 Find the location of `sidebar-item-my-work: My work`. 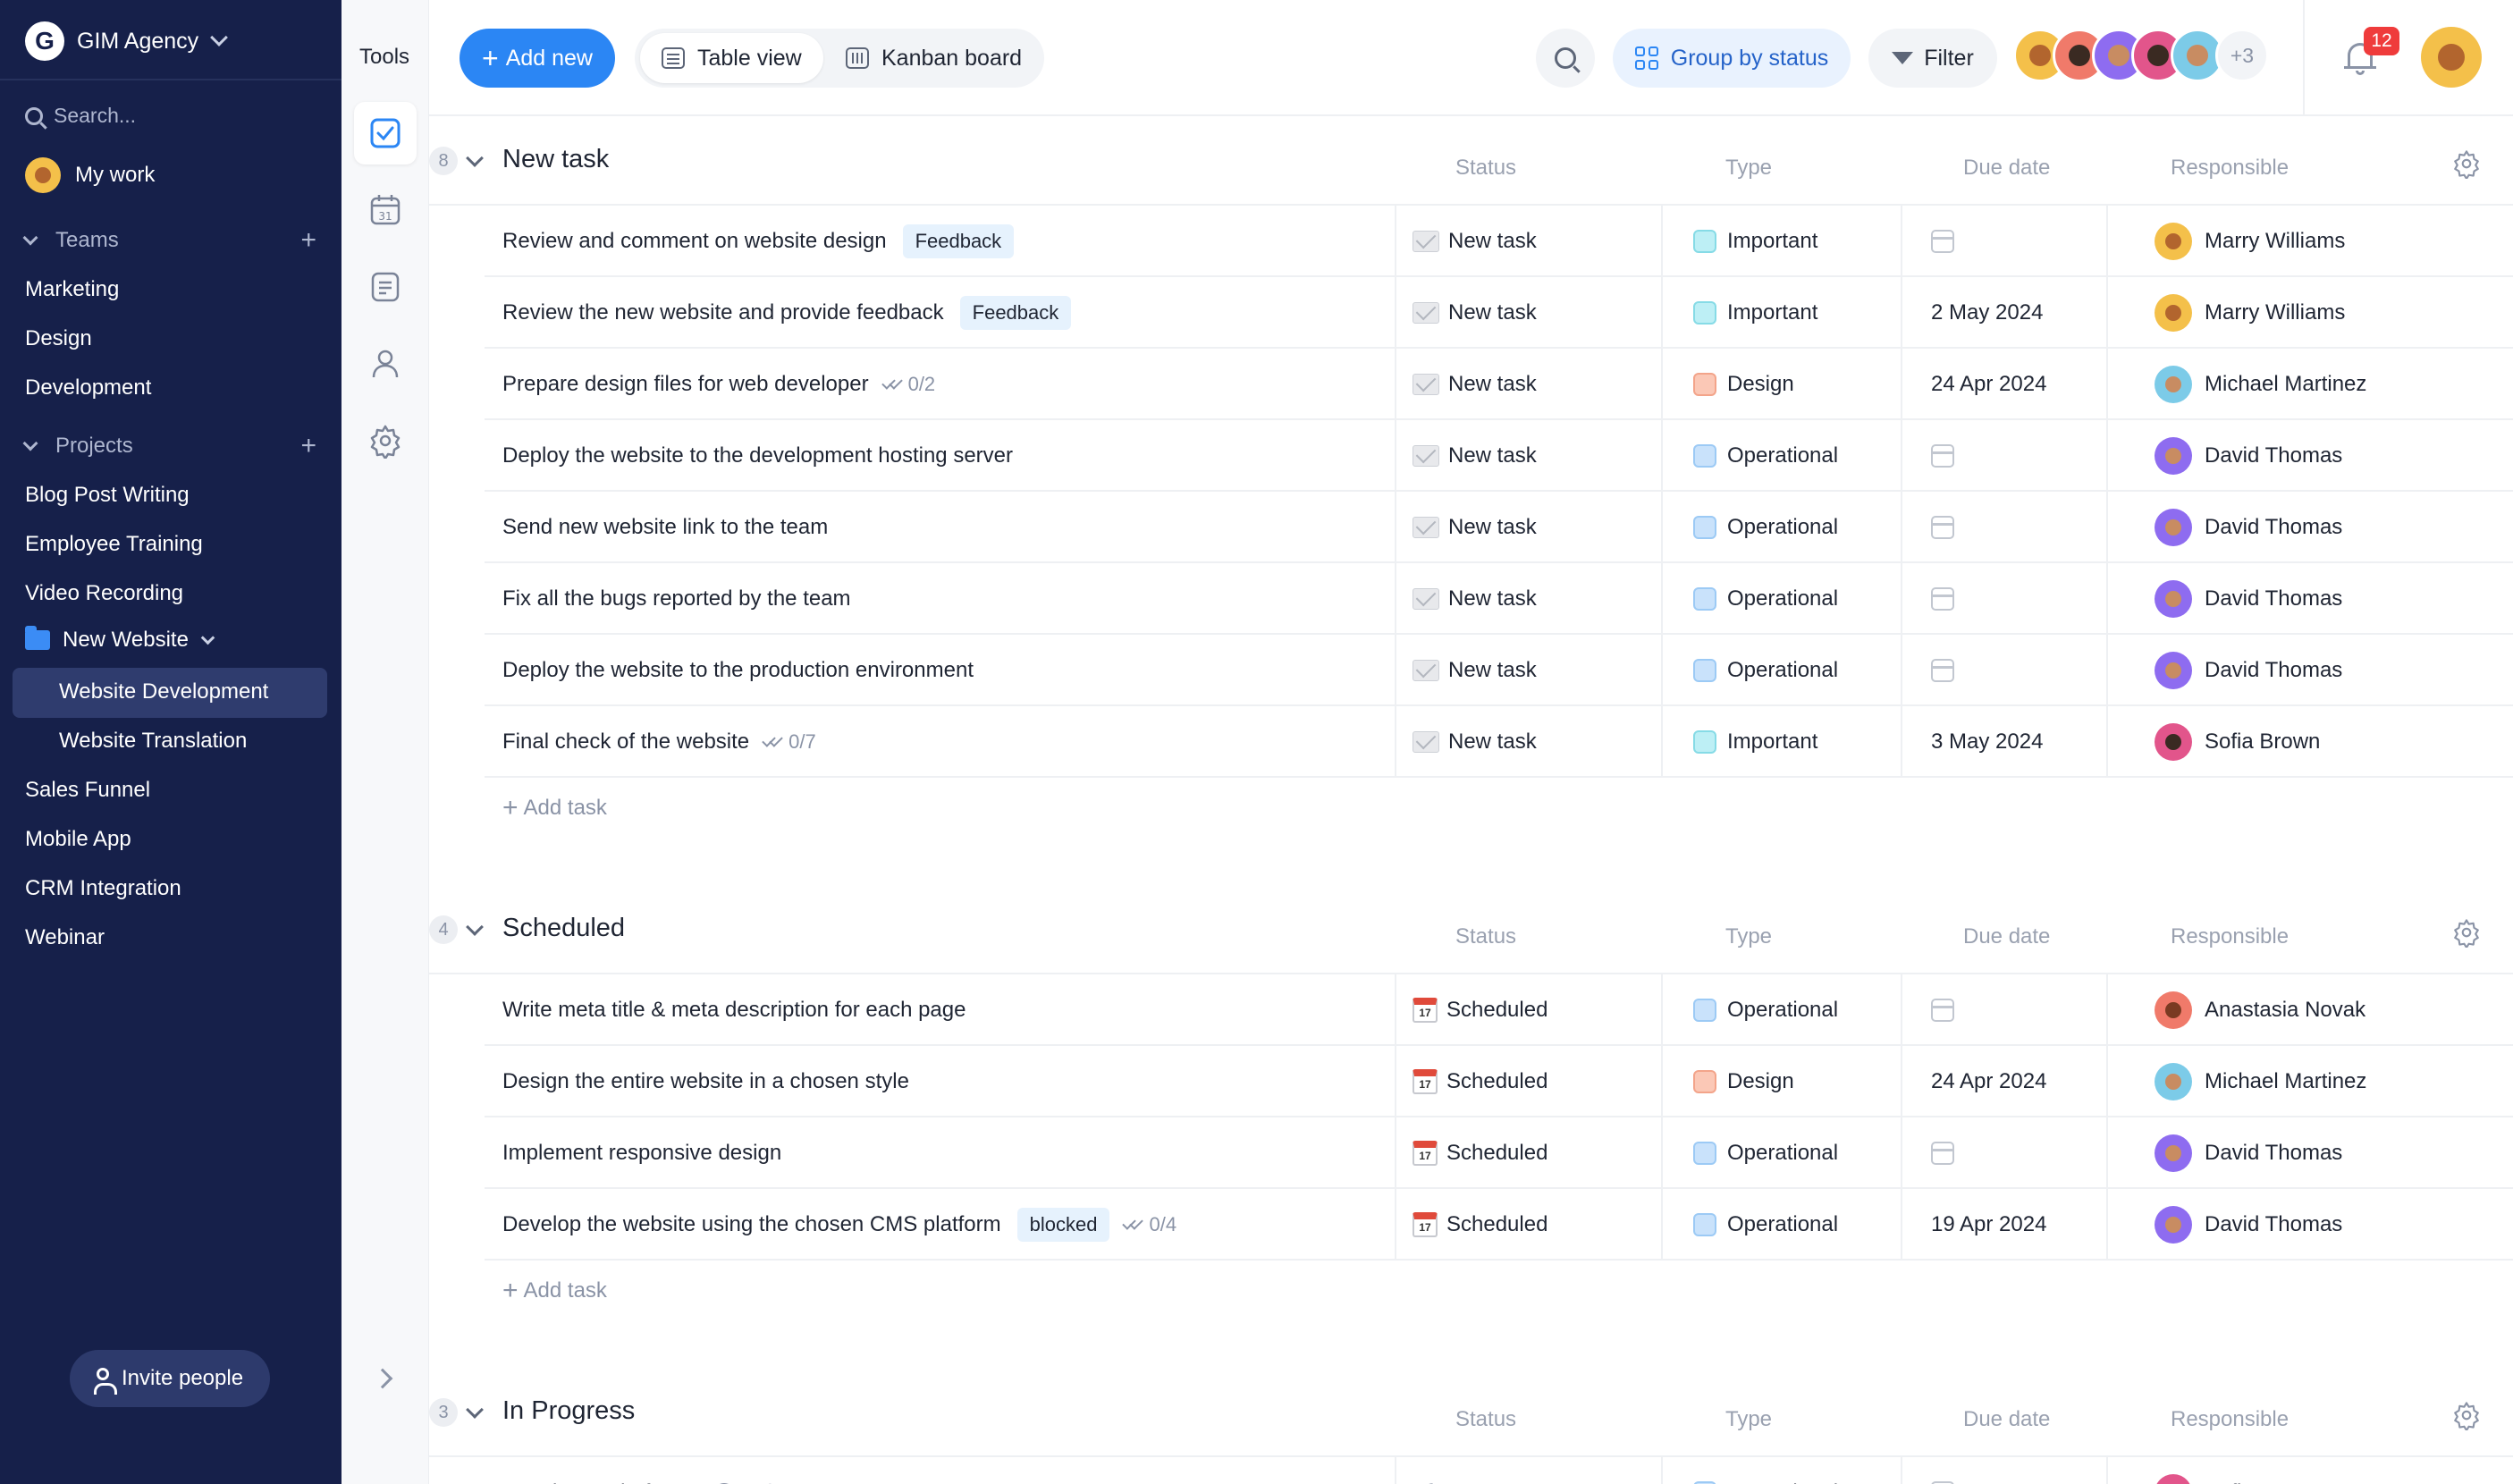

sidebar-item-my-work: My work is located at coordinates (90, 175).